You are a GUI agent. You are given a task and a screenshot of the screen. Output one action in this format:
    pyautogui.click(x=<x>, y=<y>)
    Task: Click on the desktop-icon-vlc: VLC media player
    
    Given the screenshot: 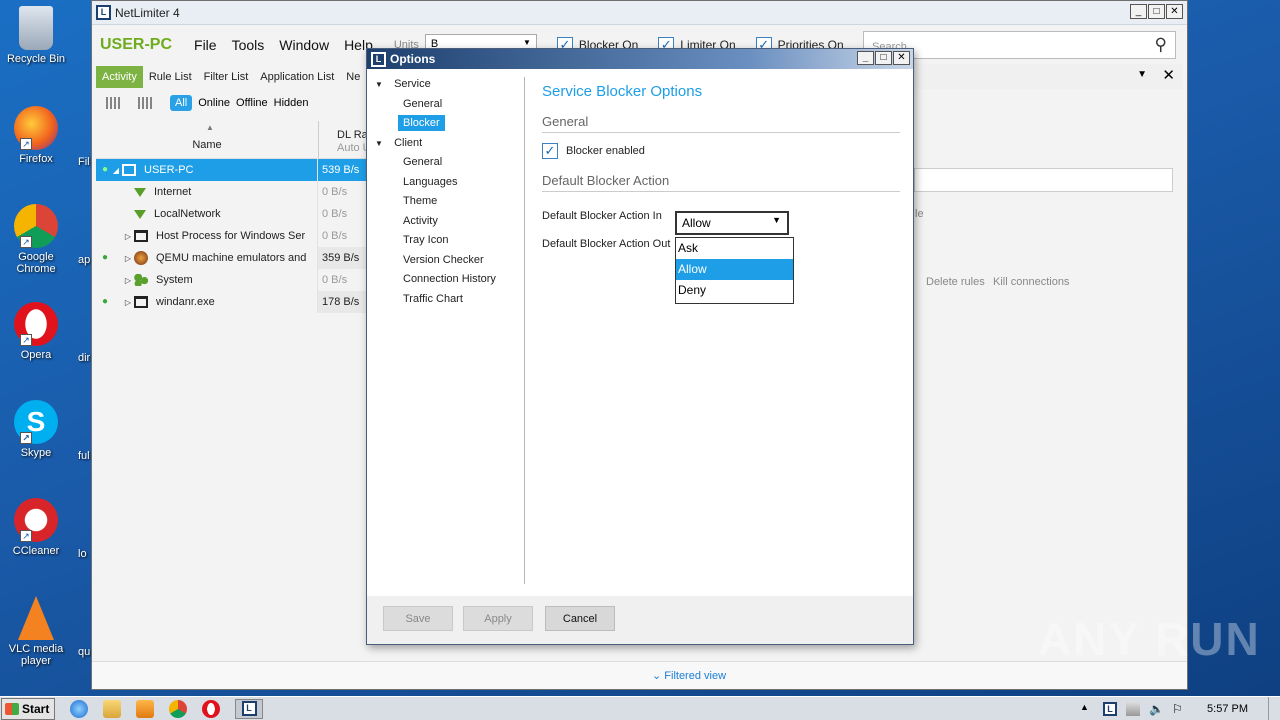 What is the action you would take?
    pyautogui.click(x=36, y=631)
    